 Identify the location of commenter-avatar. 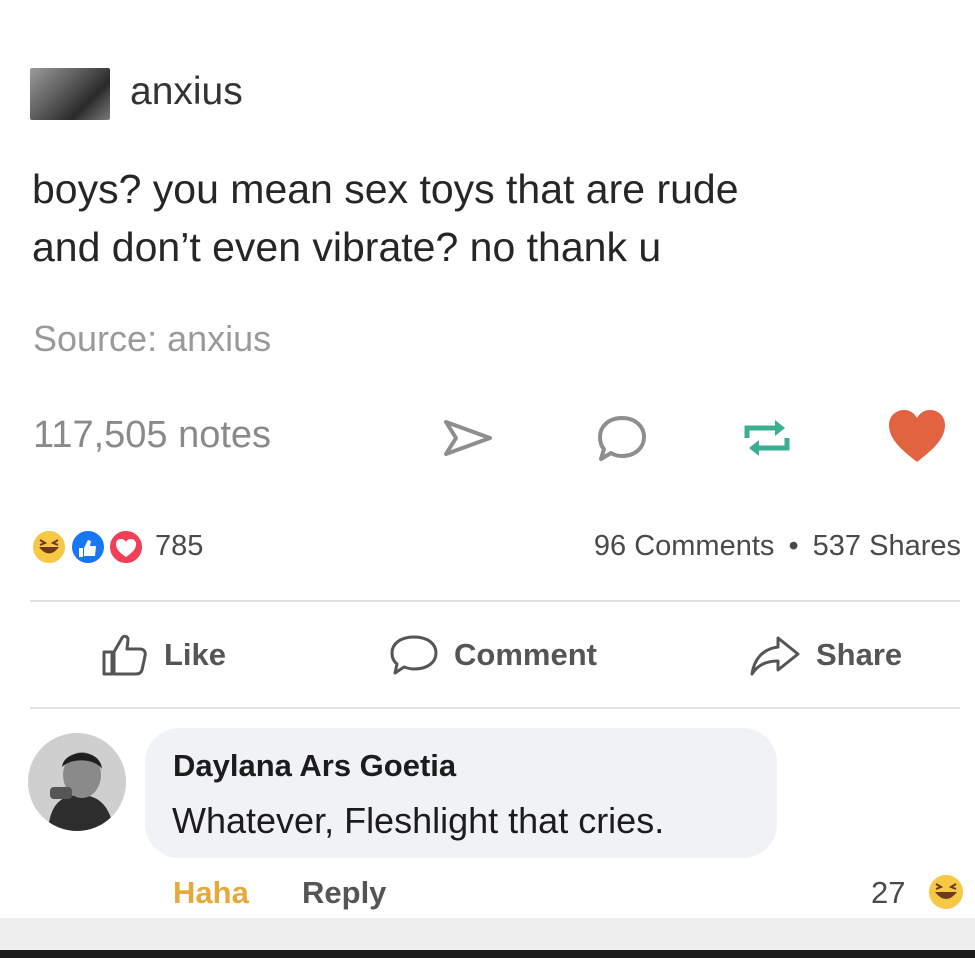
(77, 782).